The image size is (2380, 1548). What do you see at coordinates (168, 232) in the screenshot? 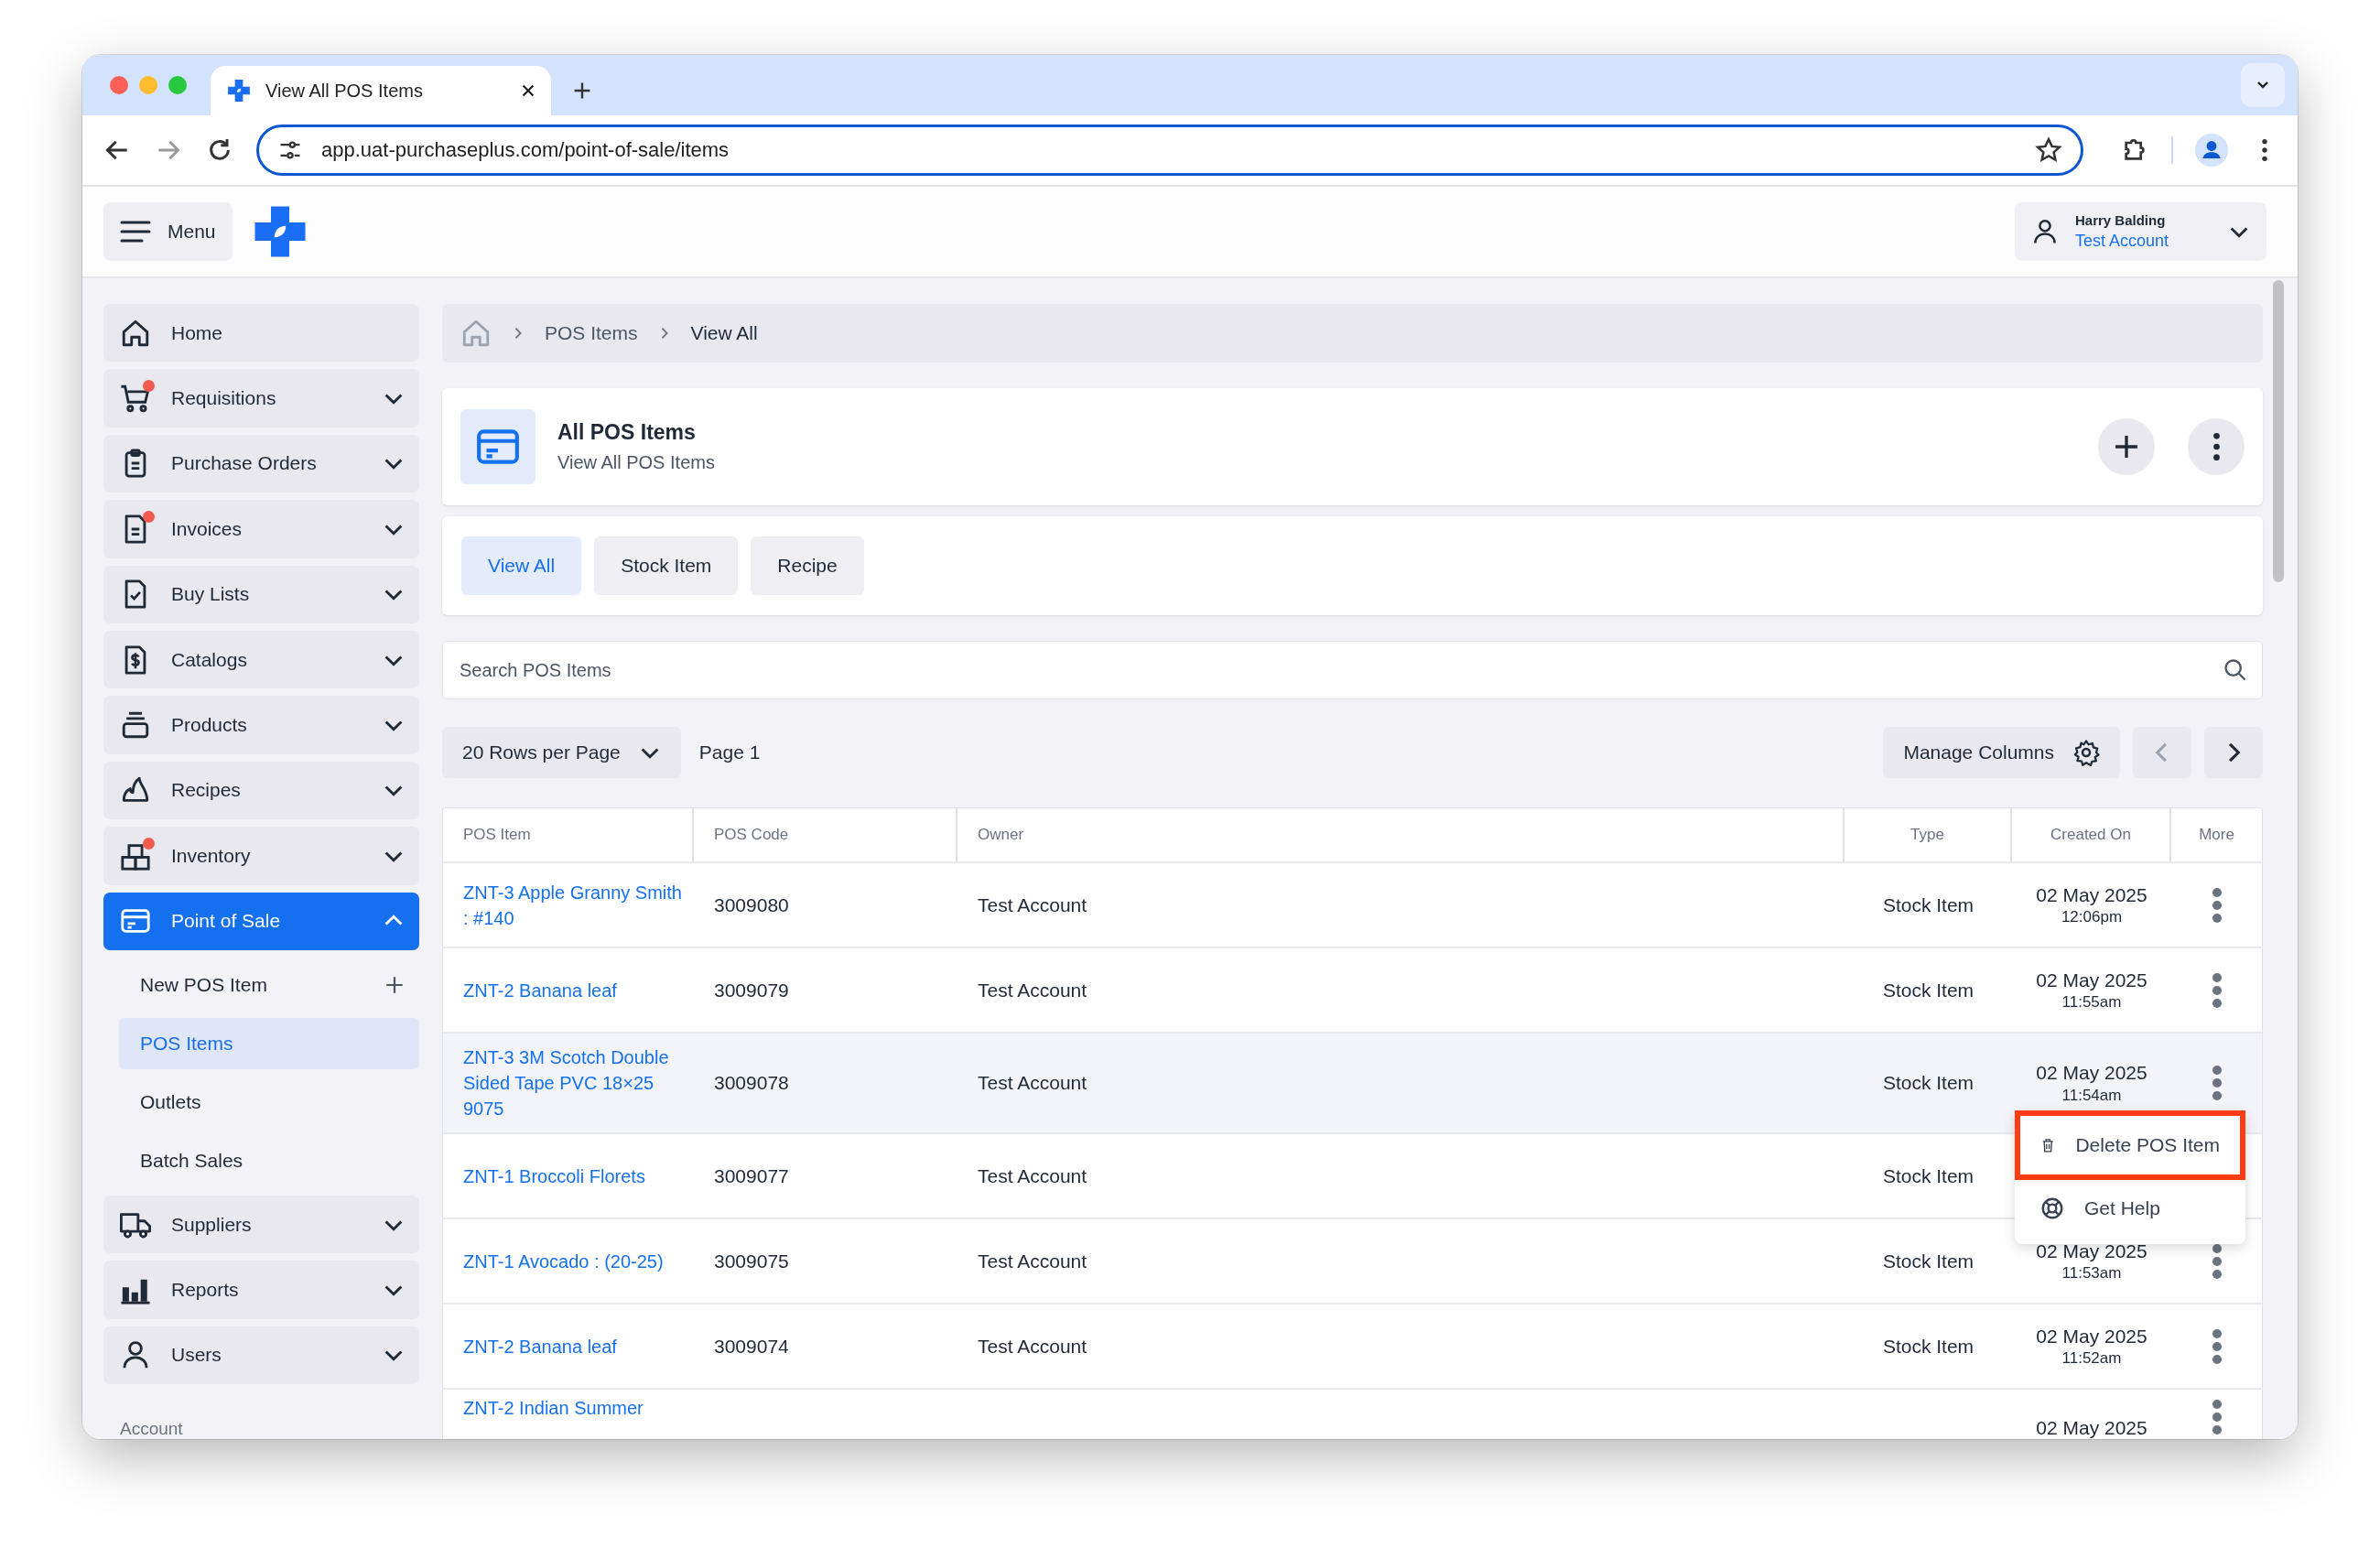
I see `menu-button: Menu` at bounding box center [168, 232].